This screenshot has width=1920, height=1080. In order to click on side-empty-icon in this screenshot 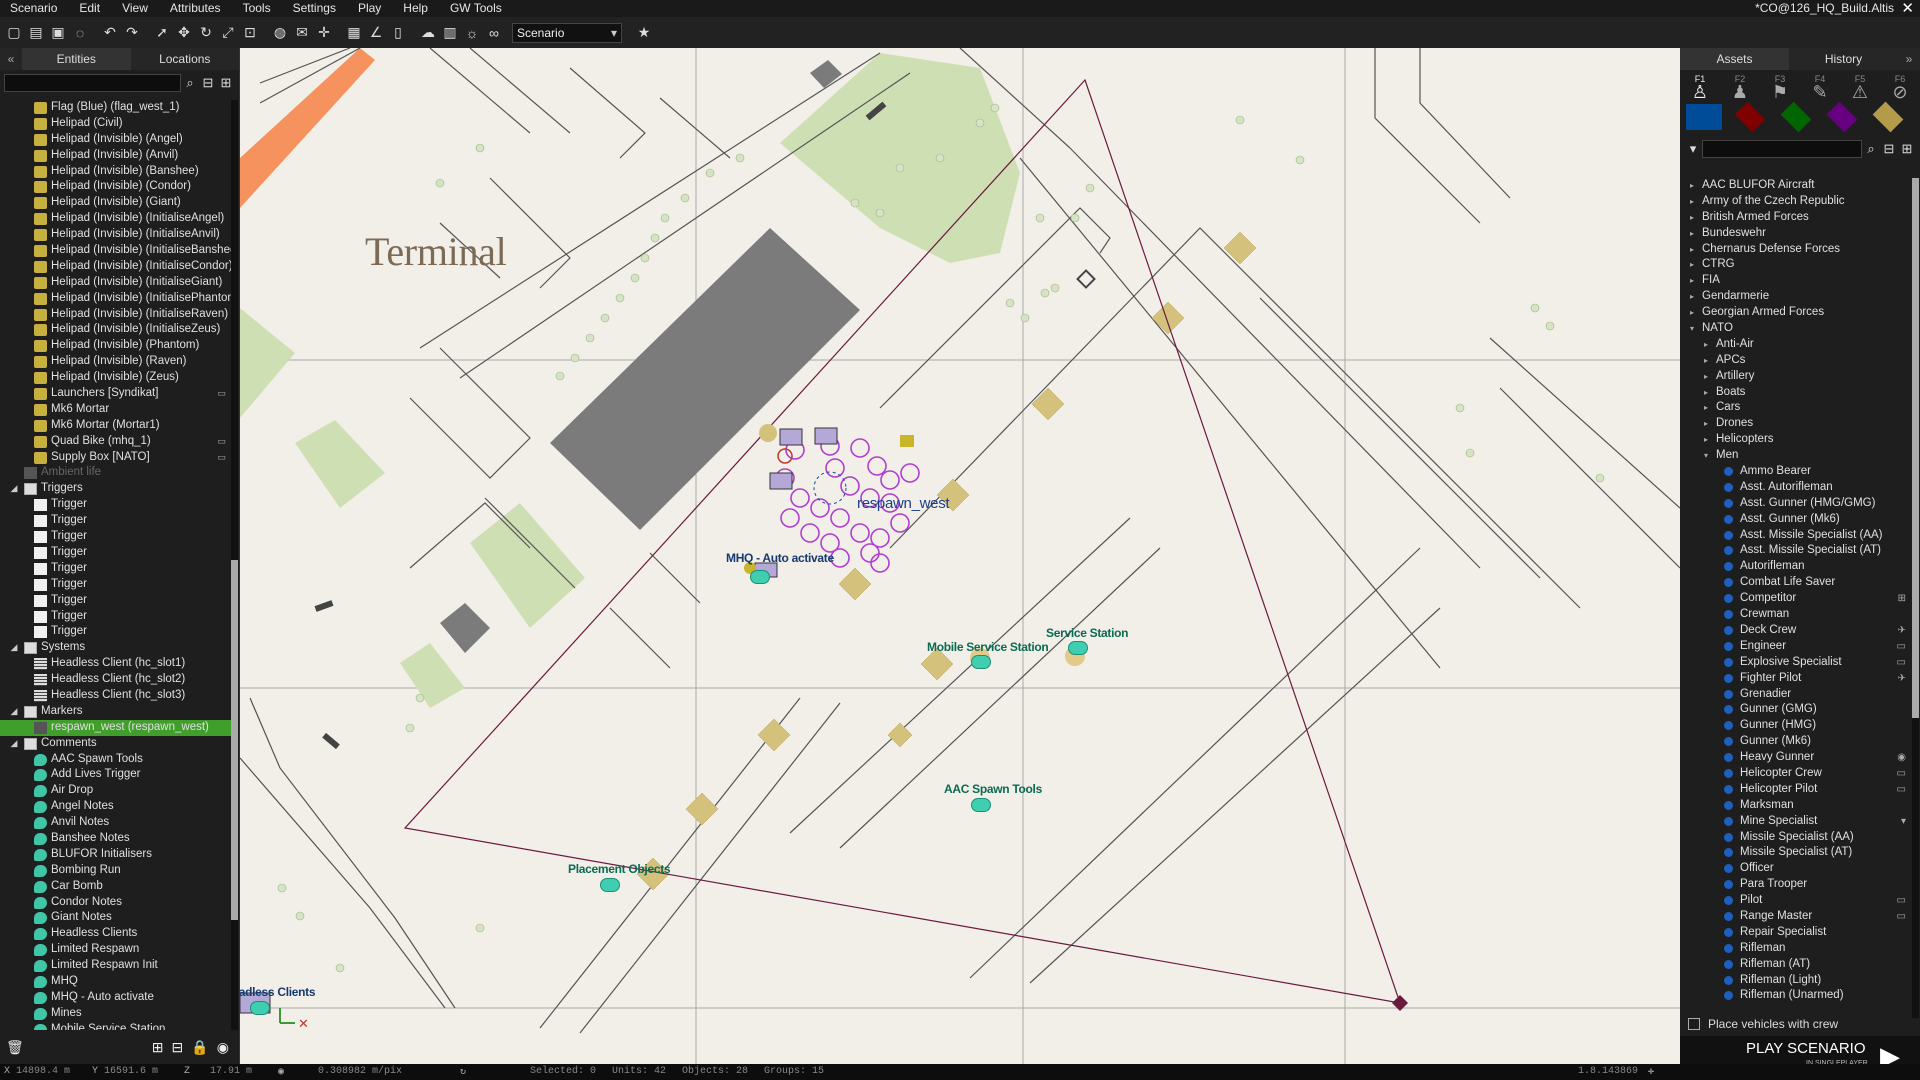, I will do `click(1888, 117)`.